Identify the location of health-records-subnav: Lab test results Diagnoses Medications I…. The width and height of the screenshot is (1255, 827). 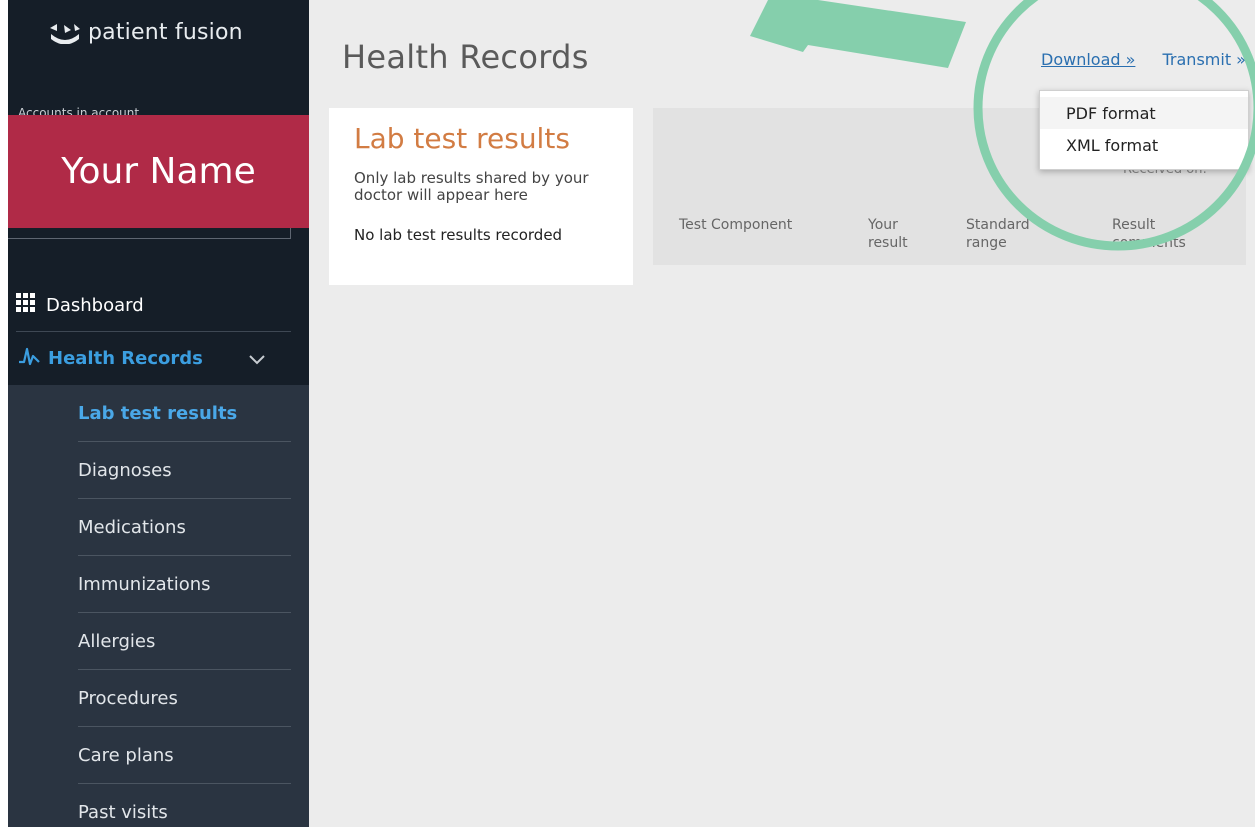
(184, 606).